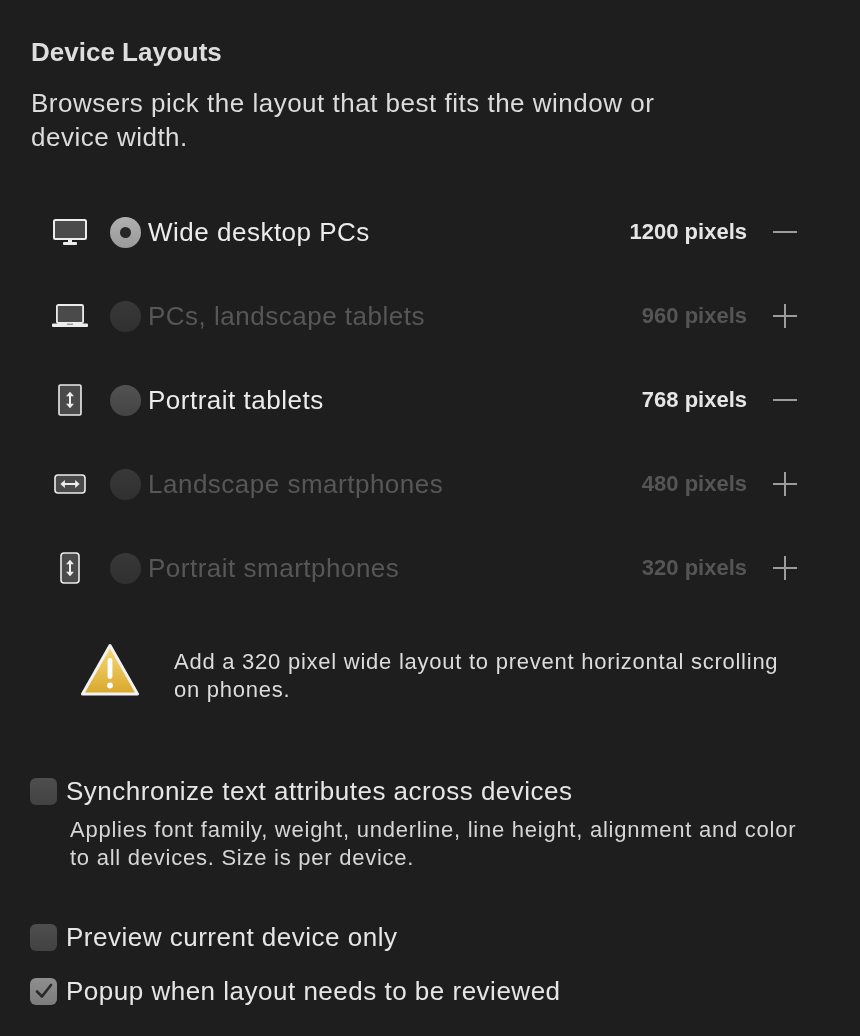 The image size is (860, 1036). What do you see at coordinates (70, 484) in the screenshot?
I see `landscape-phone-icon` at bounding box center [70, 484].